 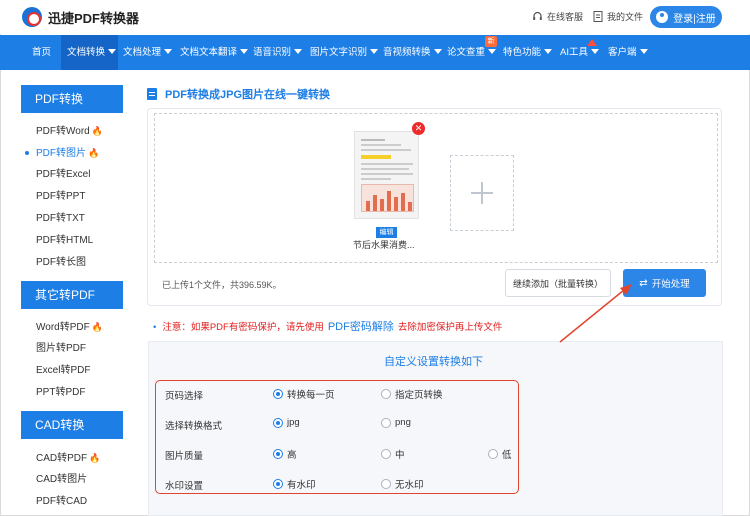 I want to click on sidebar-item-label: CAD转PDF, so click(x=62, y=458).